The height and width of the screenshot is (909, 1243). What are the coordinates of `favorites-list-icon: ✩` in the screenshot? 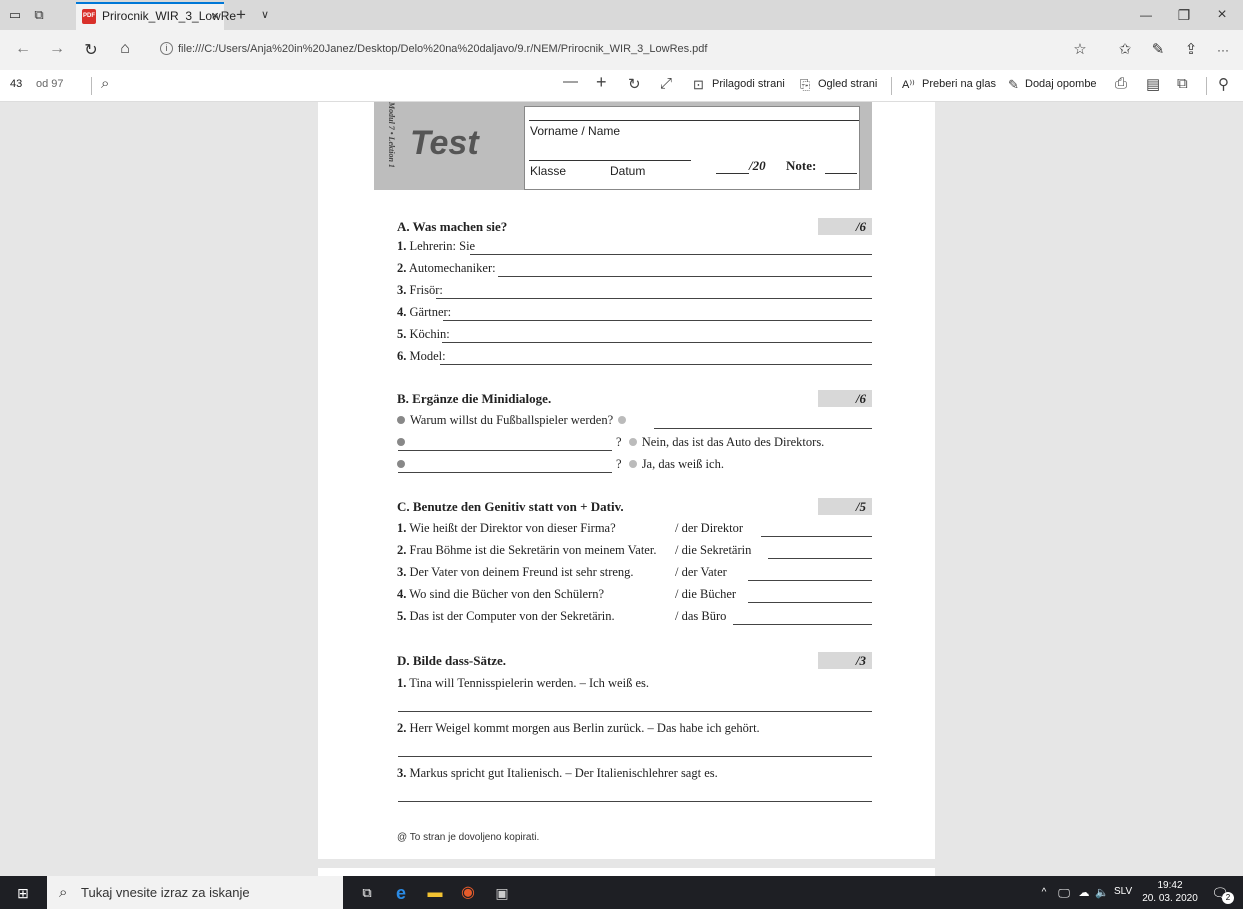 It's located at (1125, 49).